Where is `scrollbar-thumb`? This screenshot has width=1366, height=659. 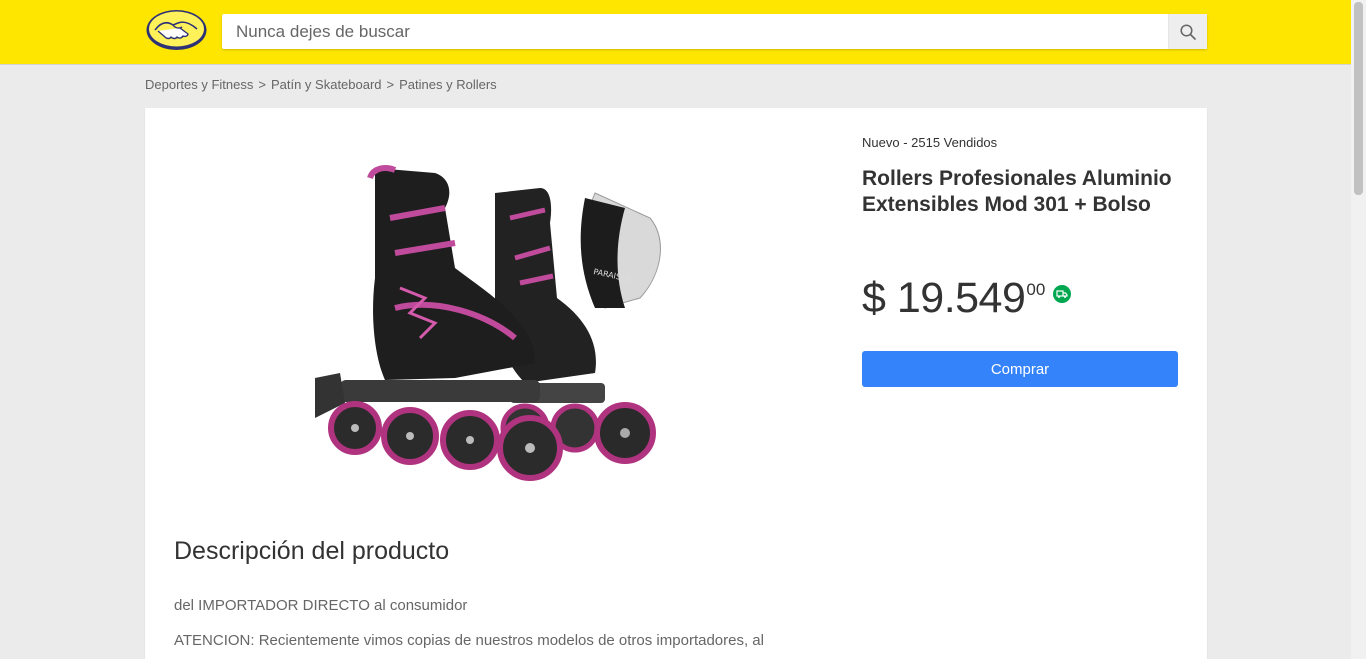
scrollbar-thumb is located at coordinates (1358, 98).